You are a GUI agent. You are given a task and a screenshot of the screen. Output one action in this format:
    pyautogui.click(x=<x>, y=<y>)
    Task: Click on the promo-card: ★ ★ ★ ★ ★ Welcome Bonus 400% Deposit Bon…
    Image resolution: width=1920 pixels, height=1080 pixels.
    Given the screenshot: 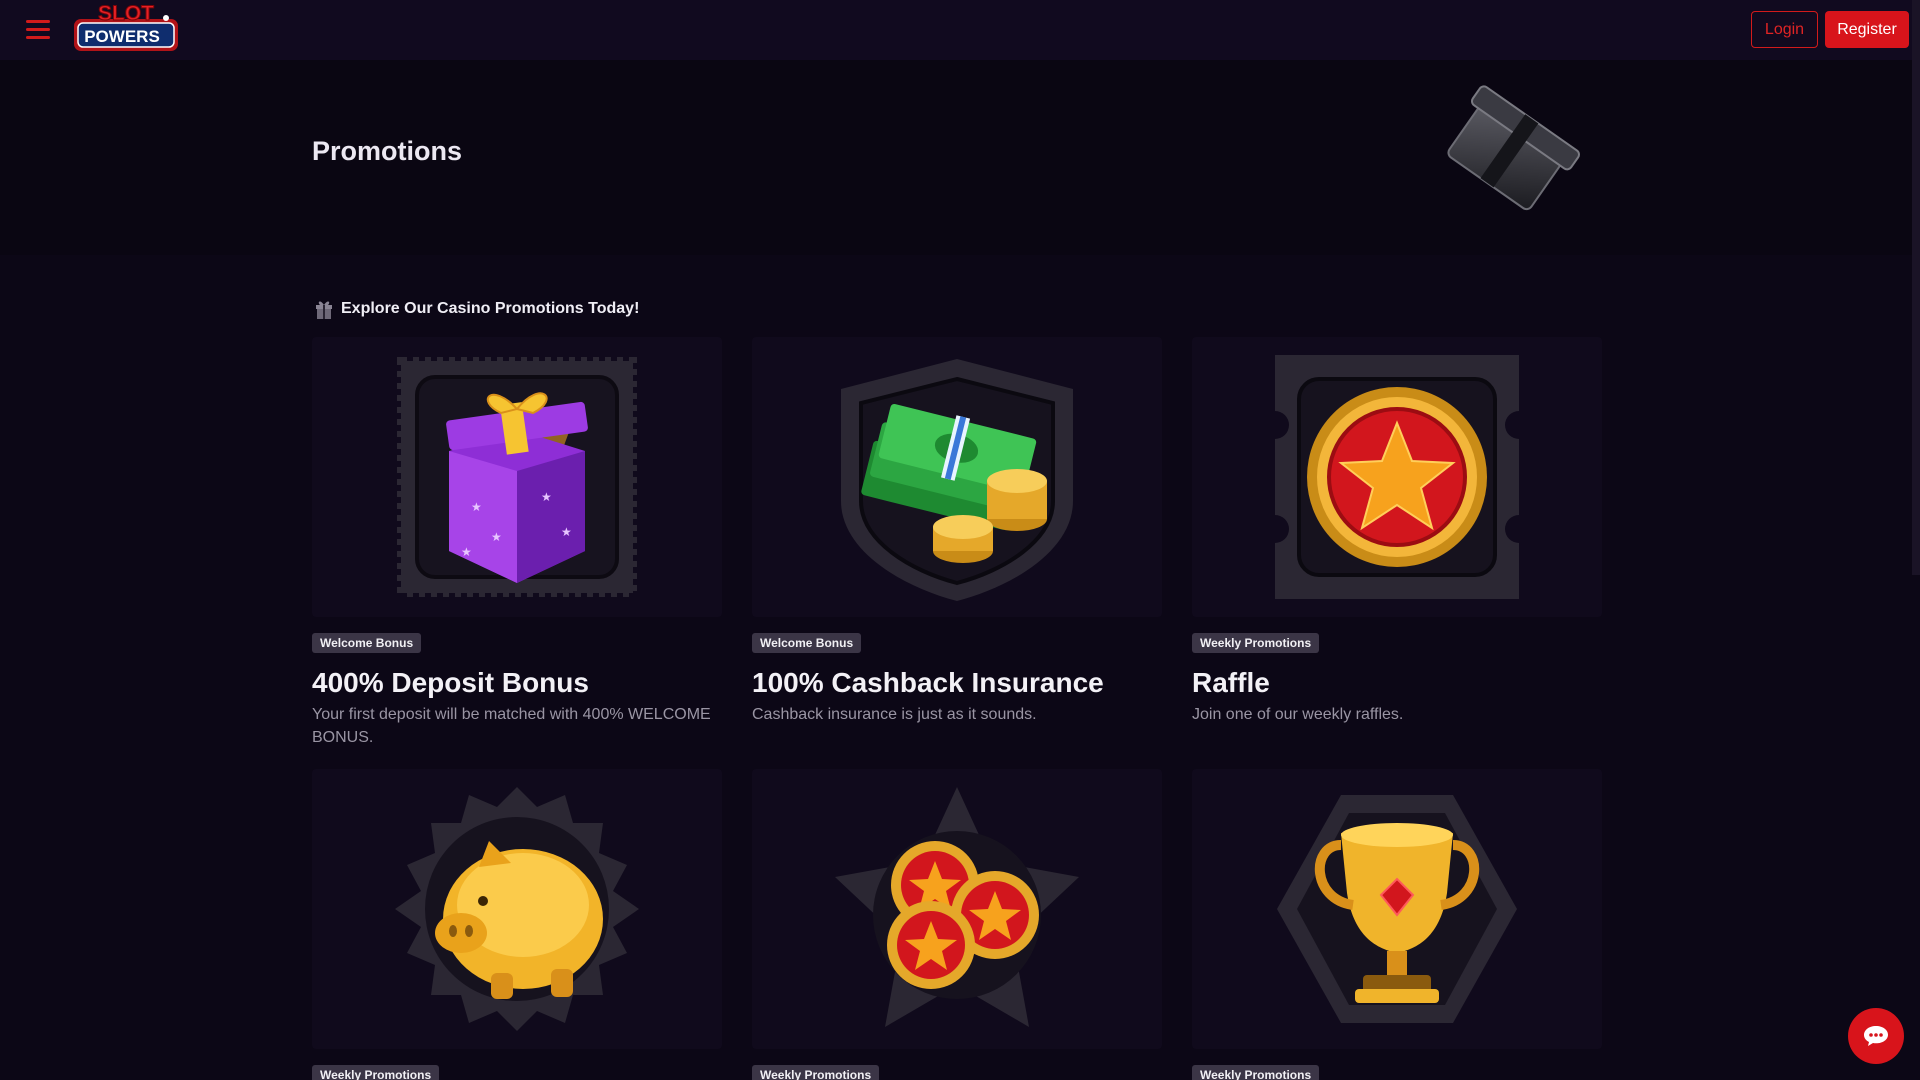 What is the action you would take?
    pyautogui.click(x=517, y=543)
    